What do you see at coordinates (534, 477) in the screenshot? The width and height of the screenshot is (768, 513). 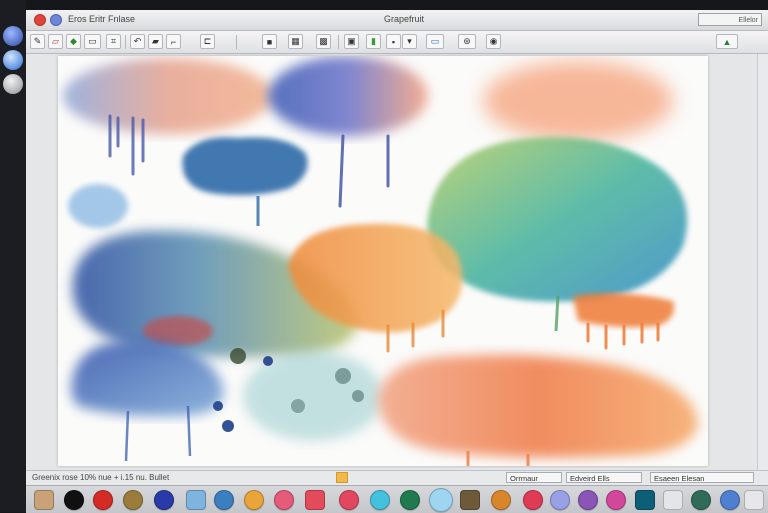 I see `status-field-mode: Orrmaur` at bounding box center [534, 477].